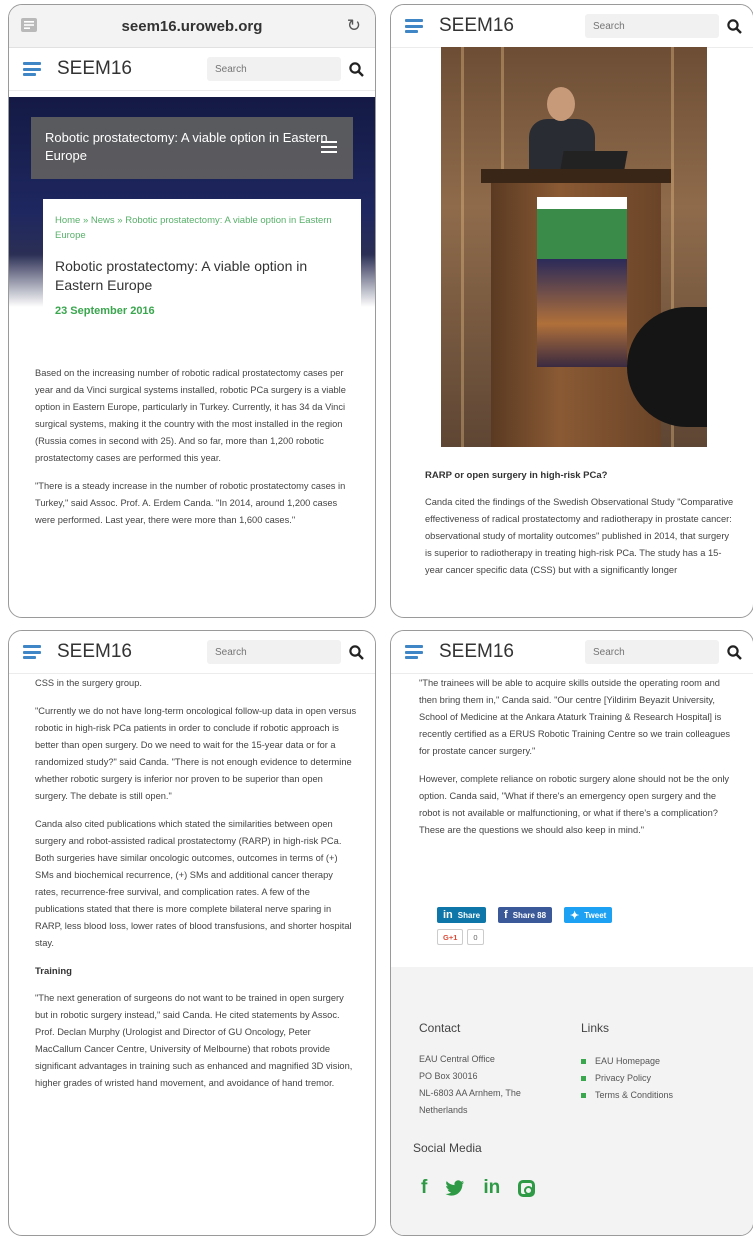 This screenshot has height=1238, width=753. I want to click on address-line: PO Box 30016, so click(448, 1076).